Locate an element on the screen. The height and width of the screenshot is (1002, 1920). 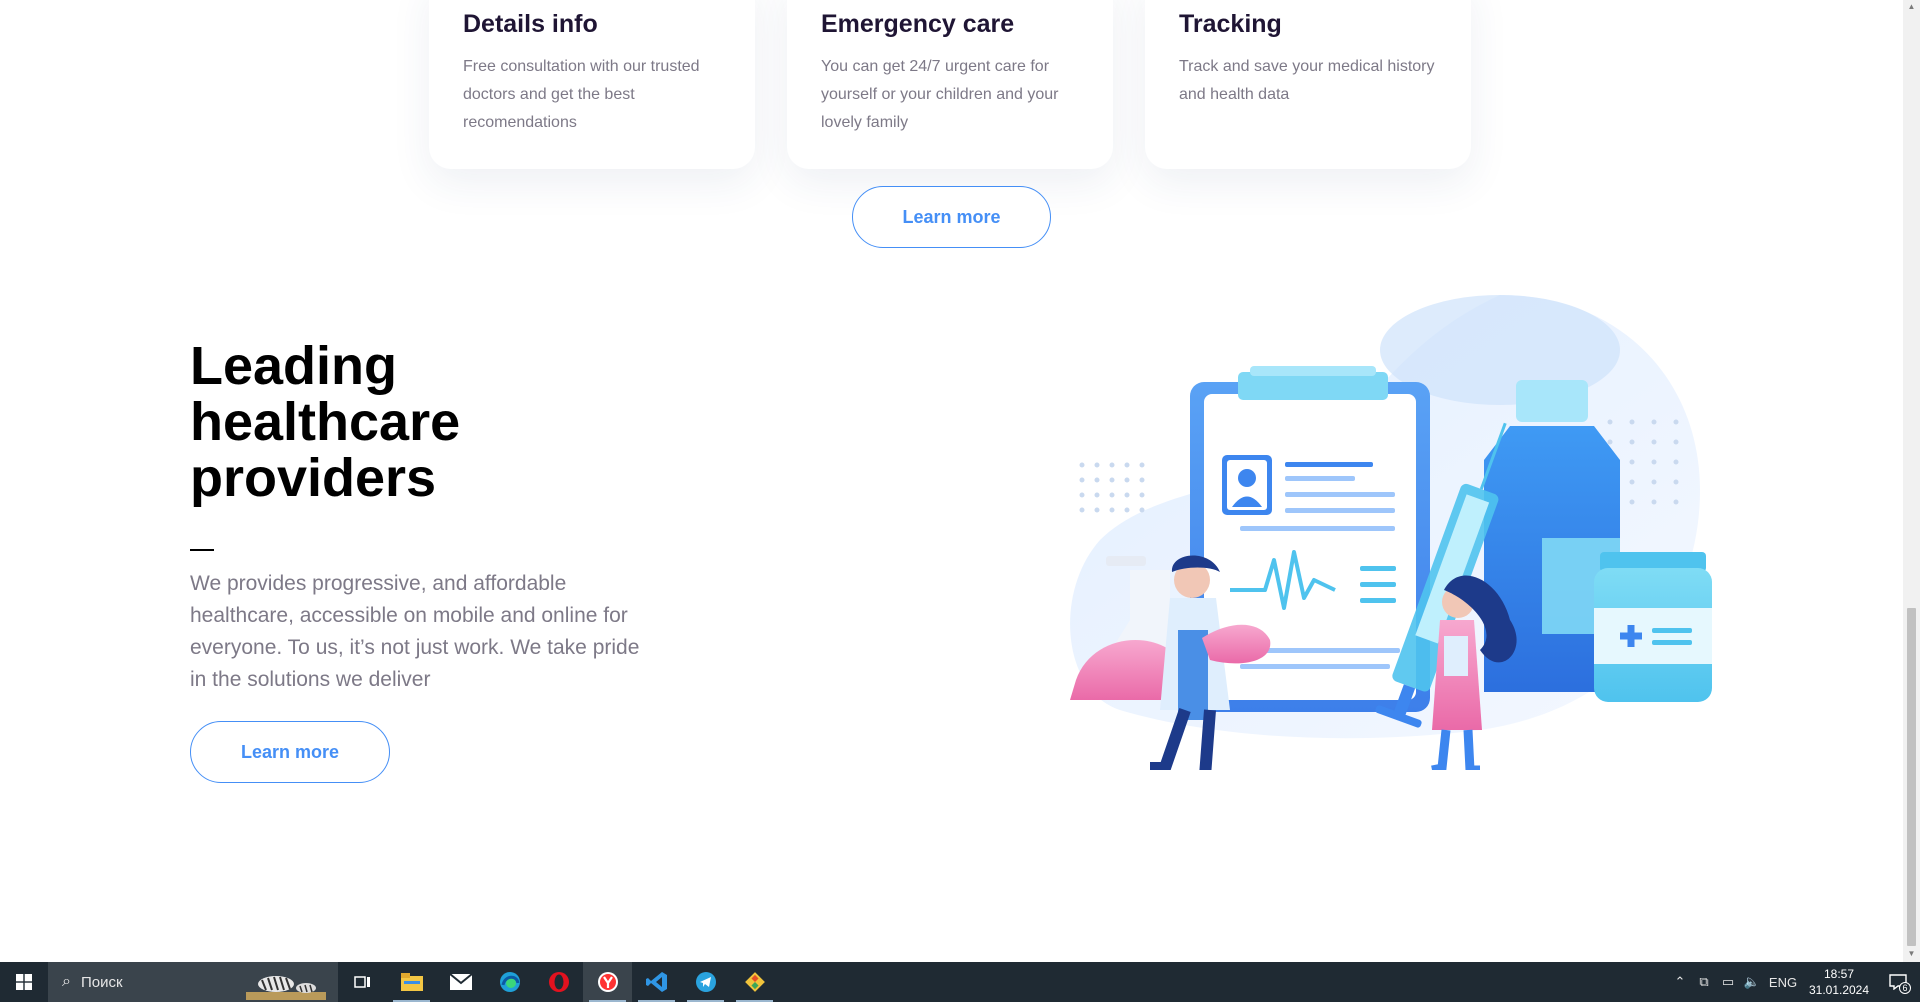
taskbar-app-mail is located at coordinates (460, 982).